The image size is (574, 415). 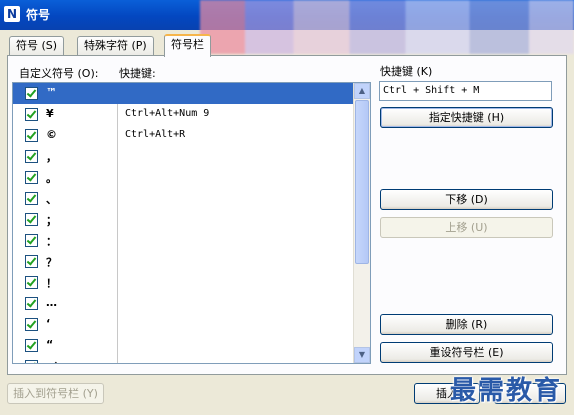 I want to click on row-shortcut: Ctrl+Alt+R, so click(x=155, y=134).